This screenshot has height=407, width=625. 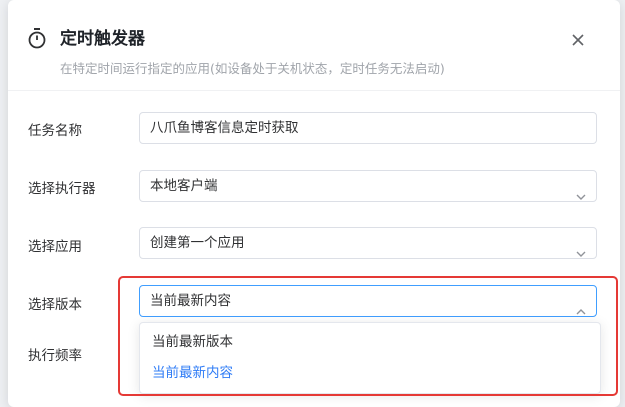 What do you see at coordinates (368, 186) in the screenshot?
I see `executor-select: 本地客户端` at bounding box center [368, 186].